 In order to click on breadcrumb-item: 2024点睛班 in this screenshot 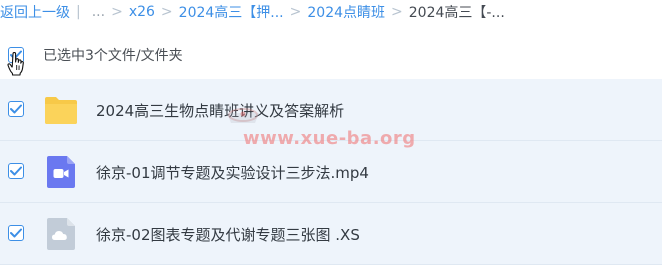, I will do `click(346, 12)`.